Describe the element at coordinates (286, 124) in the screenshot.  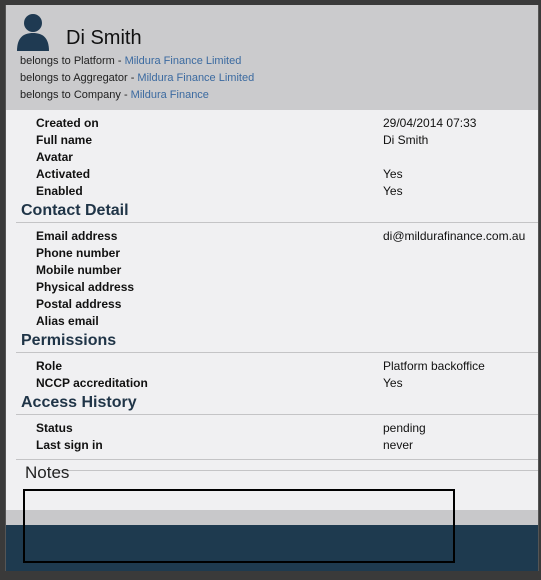
I see `detail-row-created: Created on 29/04/2014 07:33` at that location.